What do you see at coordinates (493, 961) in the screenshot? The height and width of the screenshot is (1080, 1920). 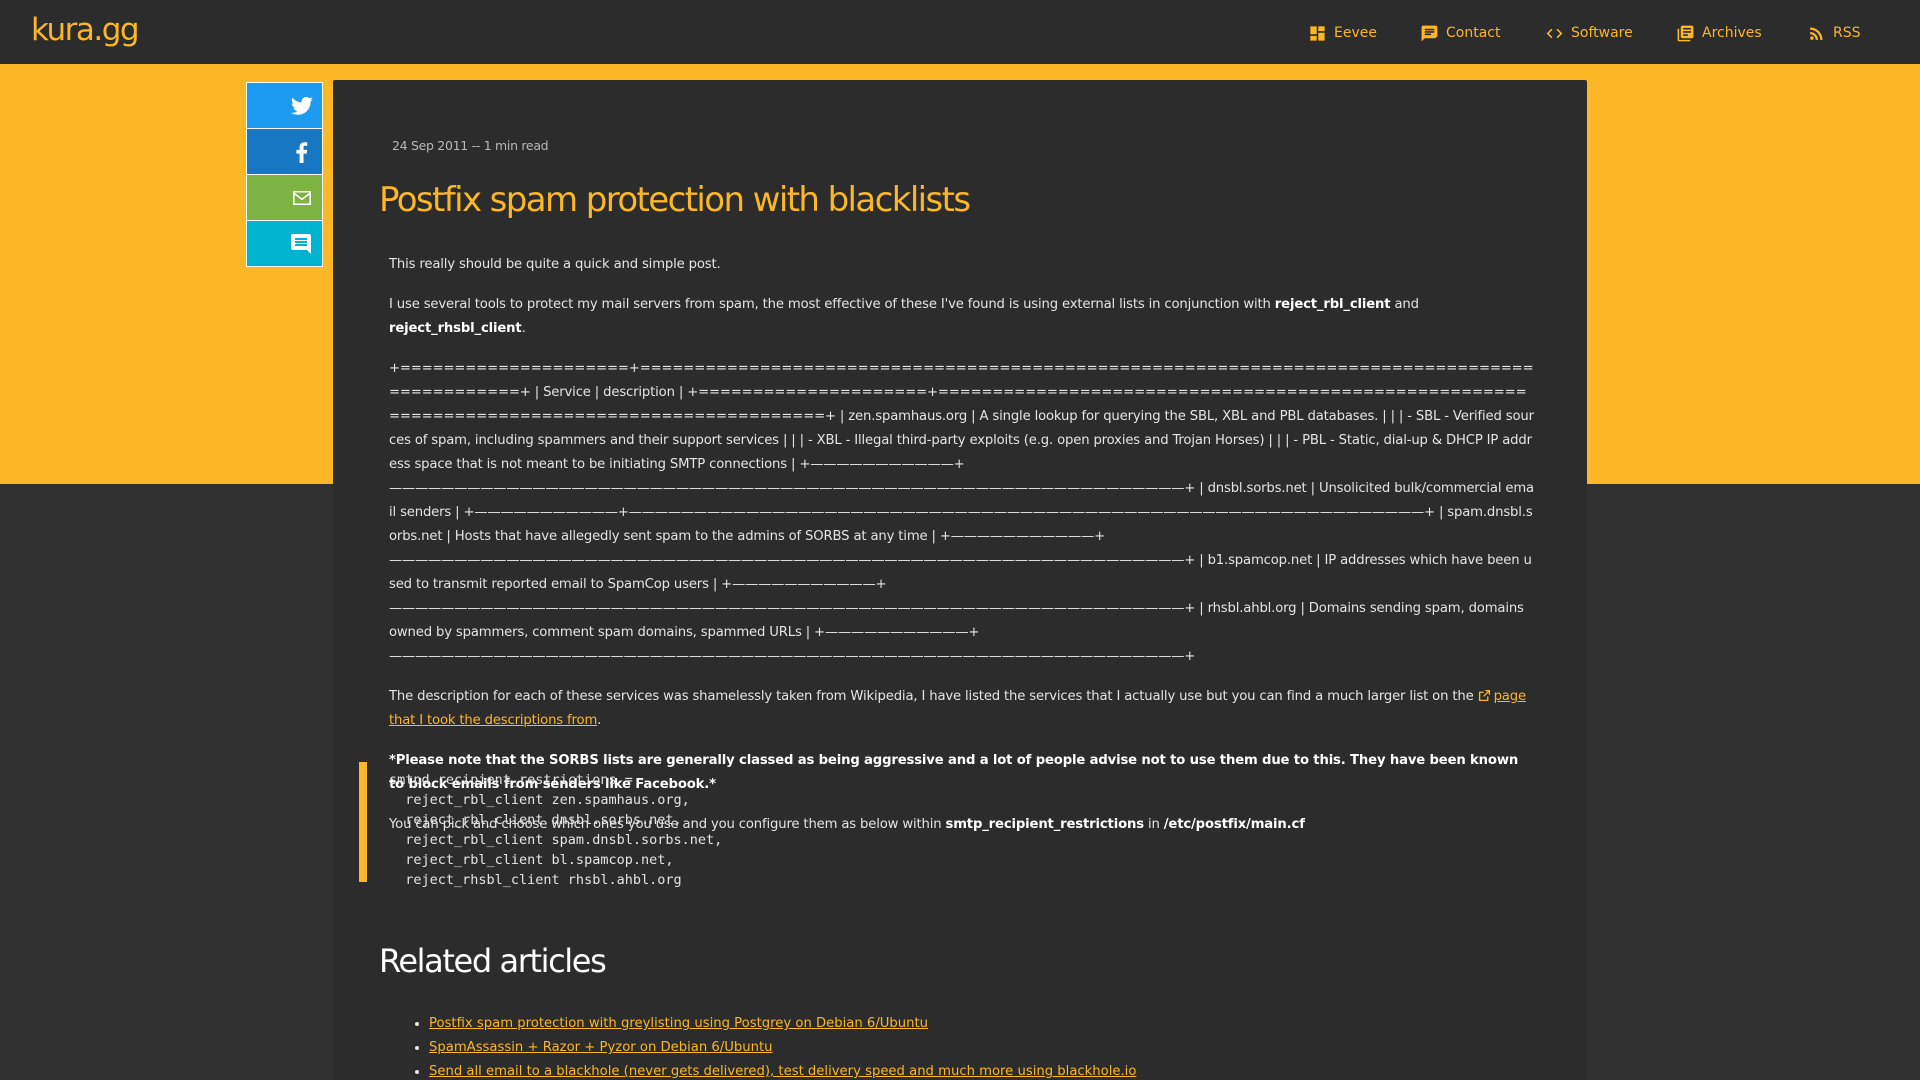 I see `related-articles-heading: Related articles` at bounding box center [493, 961].